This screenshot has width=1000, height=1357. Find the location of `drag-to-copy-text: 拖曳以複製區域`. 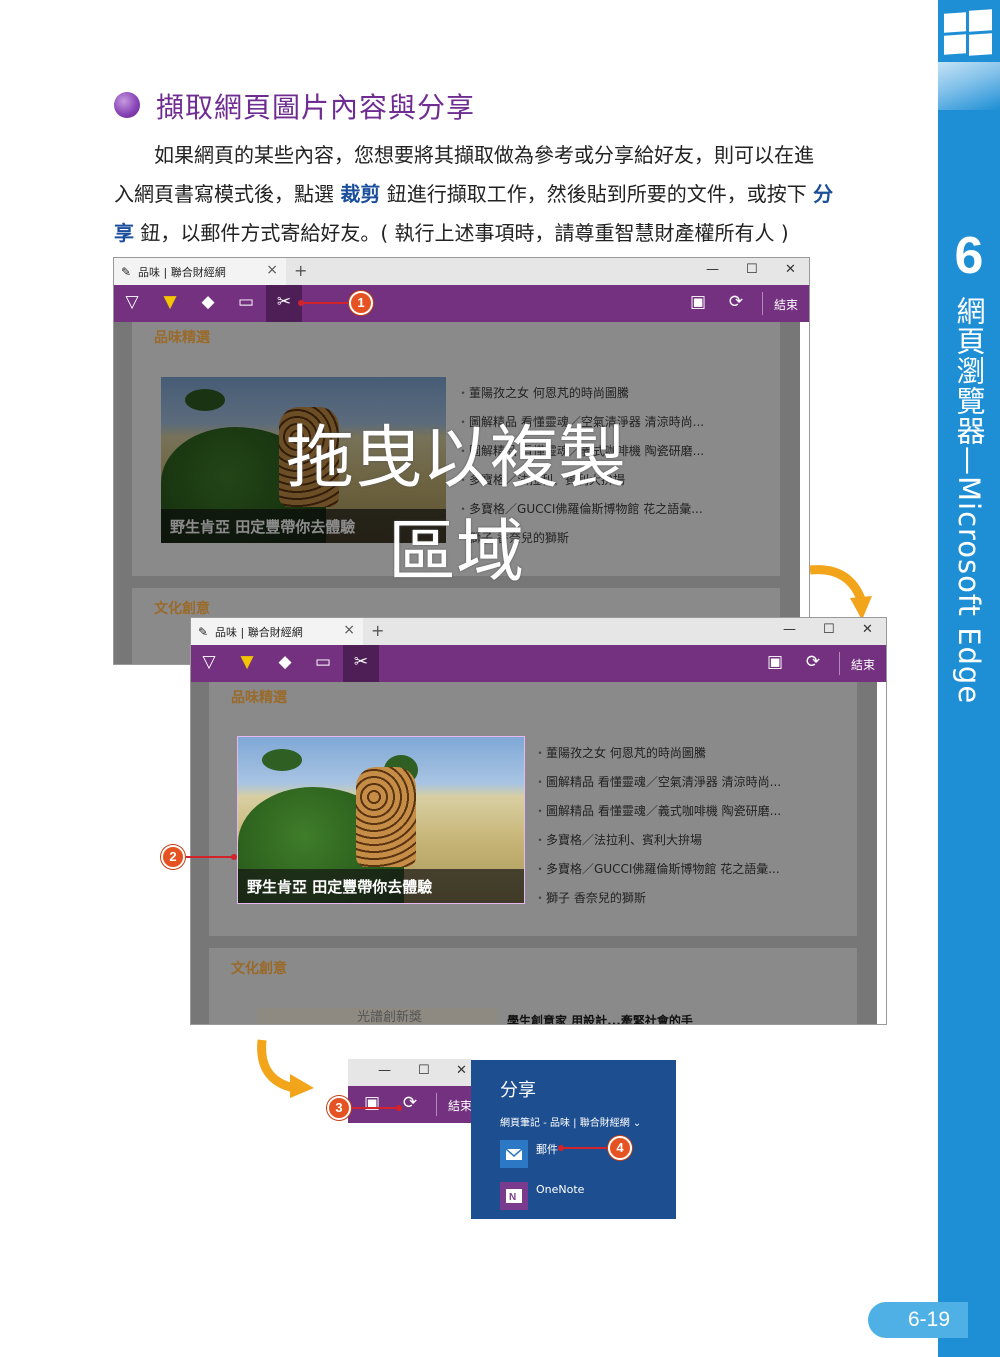

drag-to-copy-text: 拖曳以複製區域 is located at coordinates (455, 505).